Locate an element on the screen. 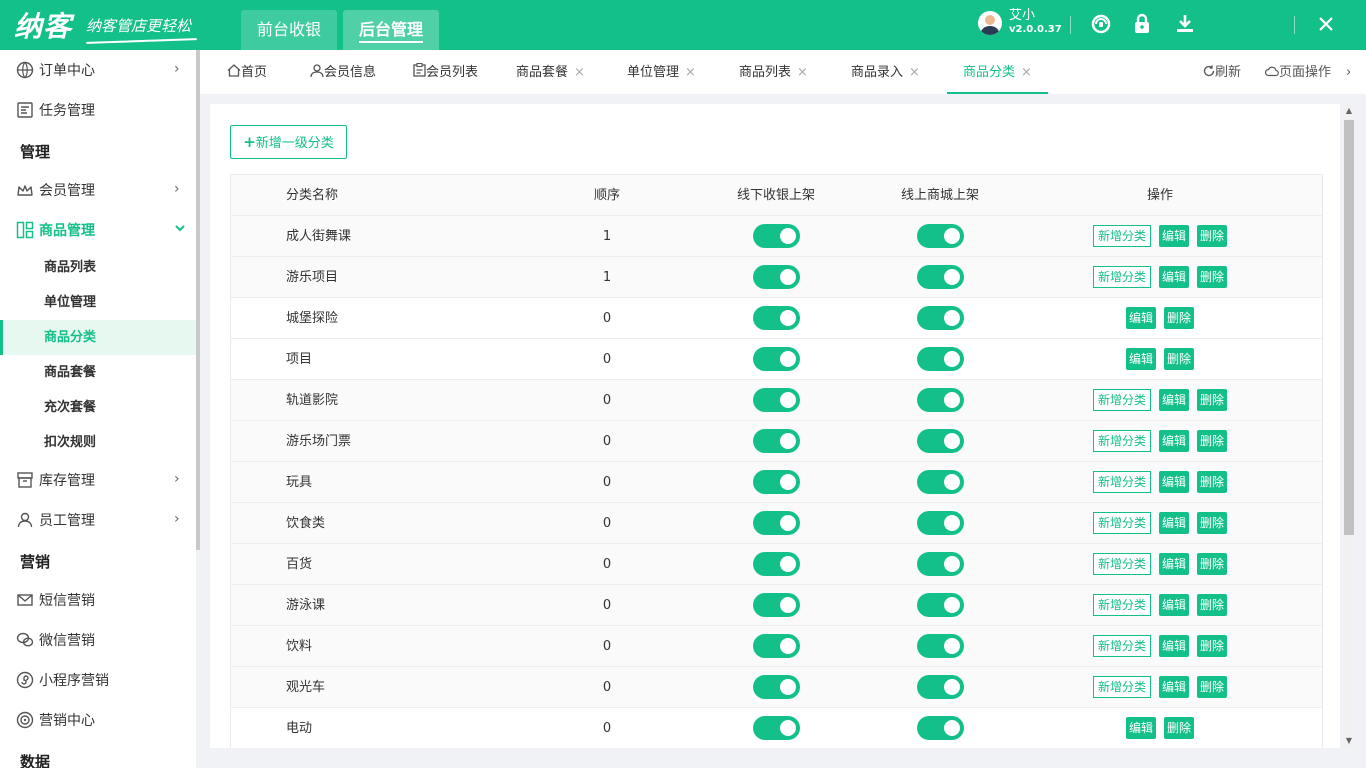 This screenshot has width=1366, height=768. scroll-up-icon: ▲ is located at coordinates (1349, 110).